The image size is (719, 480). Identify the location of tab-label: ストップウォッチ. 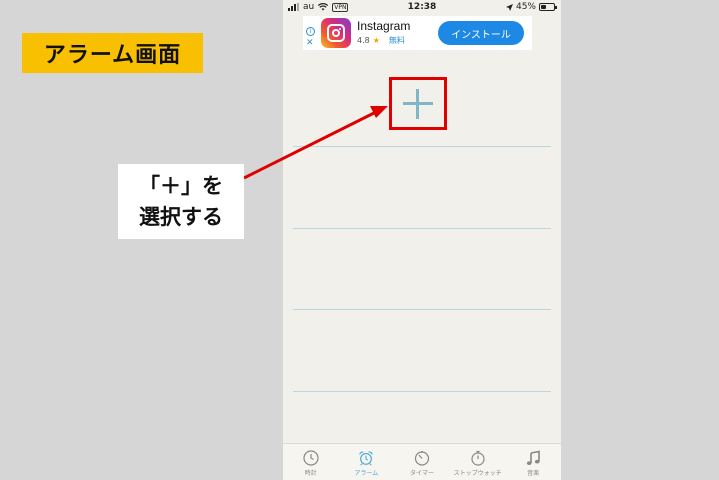
(477, 473).